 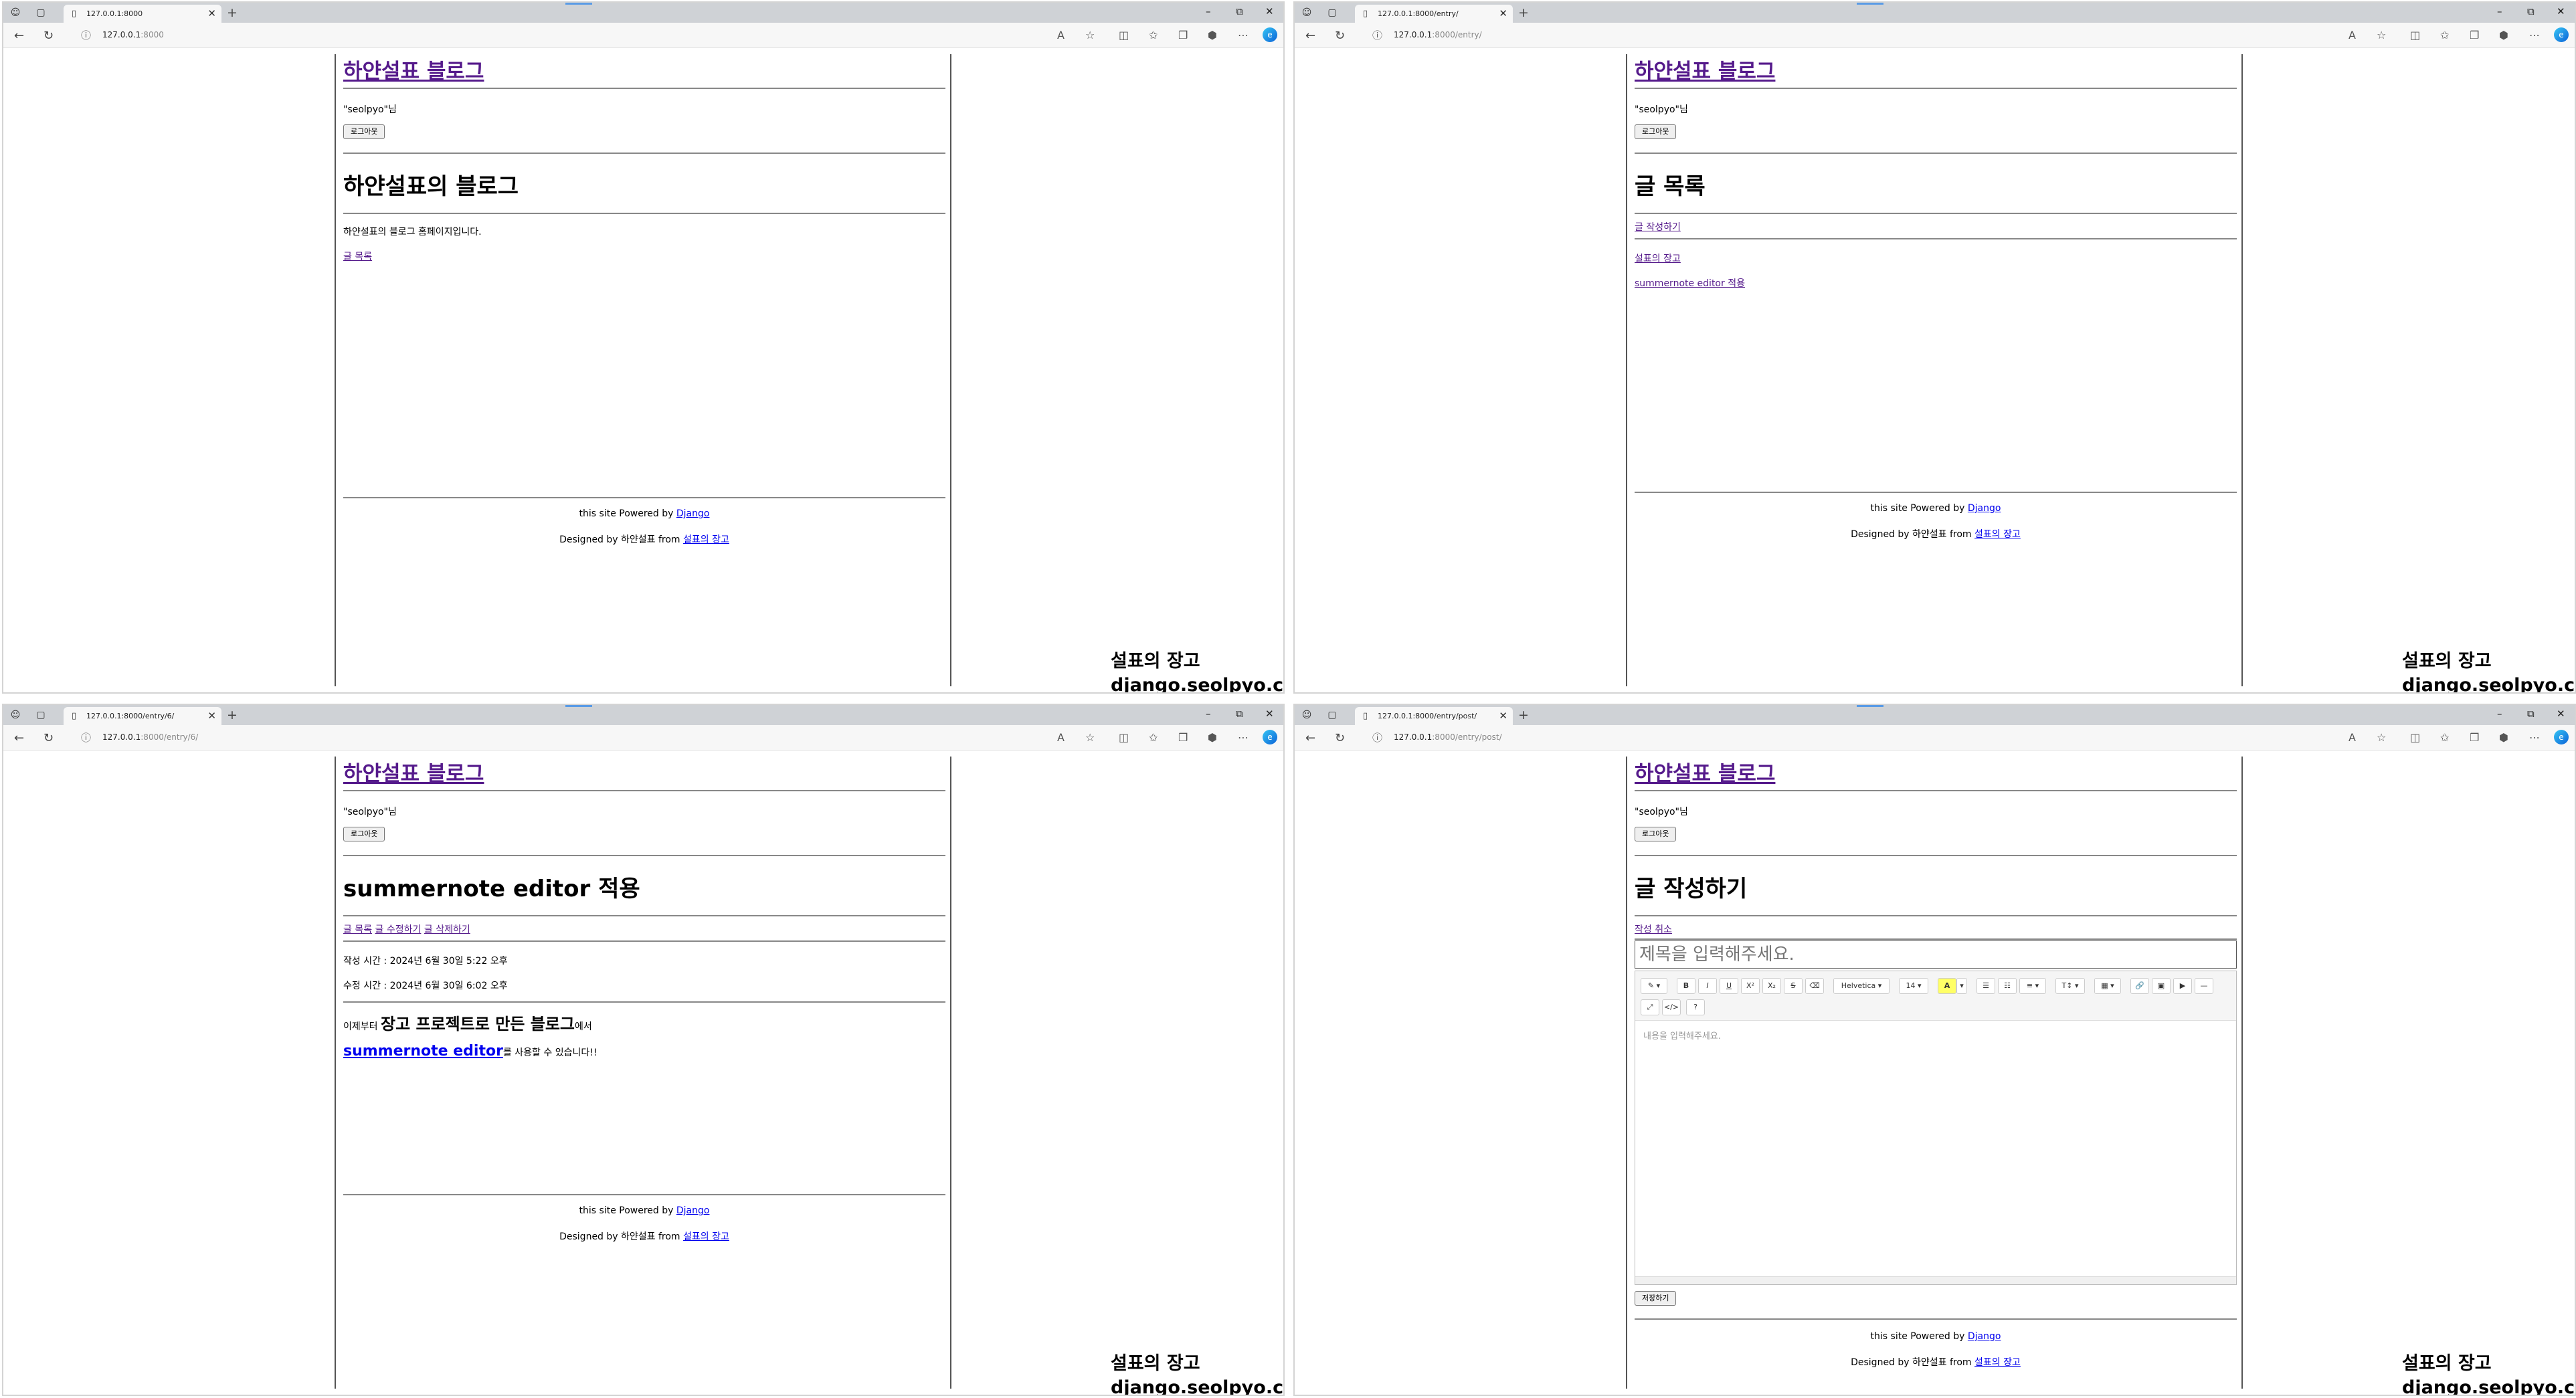 What do you see at coordinates (1434, 14) in the screenshot?
I see `browser-tab: ▯ 127.0.0.1:8000/entry/ ✕` at bounding box center [1434, 14].